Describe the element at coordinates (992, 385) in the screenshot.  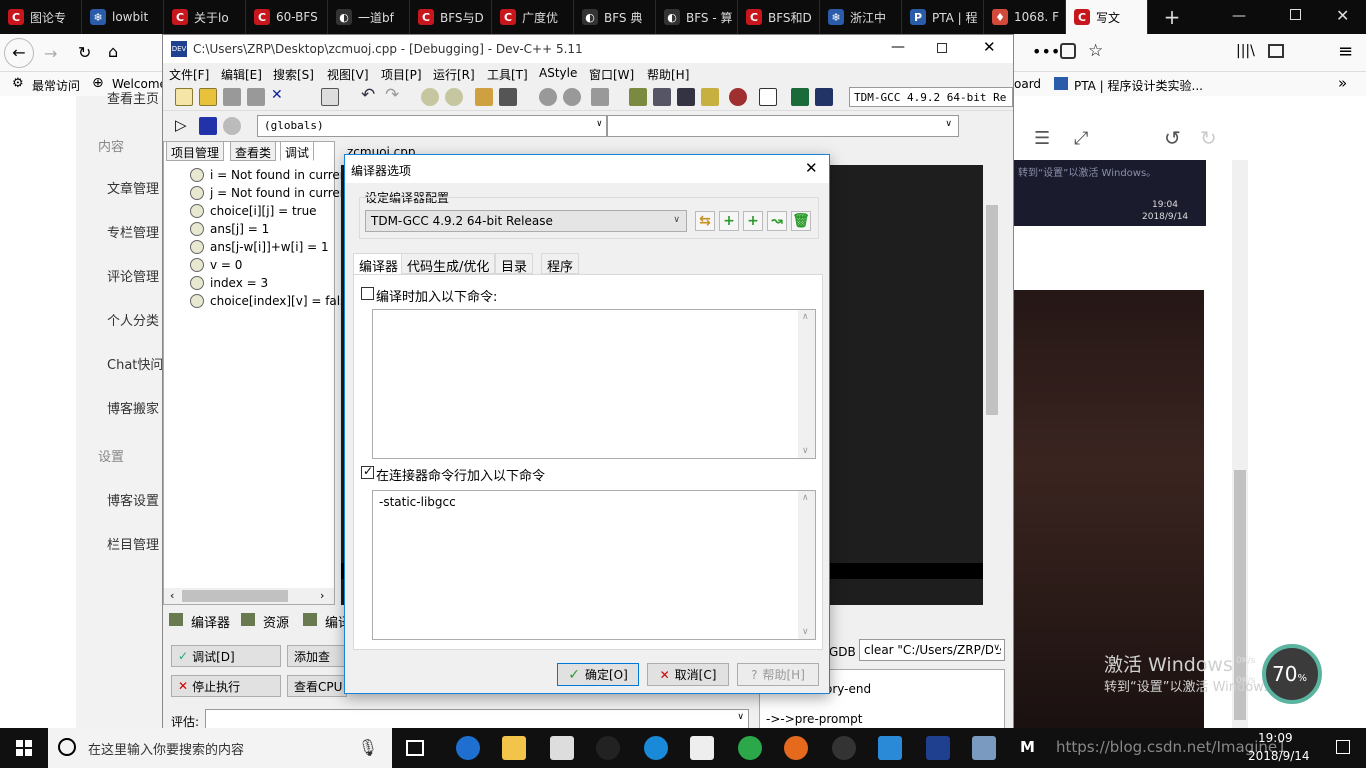
I see `editor-vscrollbar` at that location.